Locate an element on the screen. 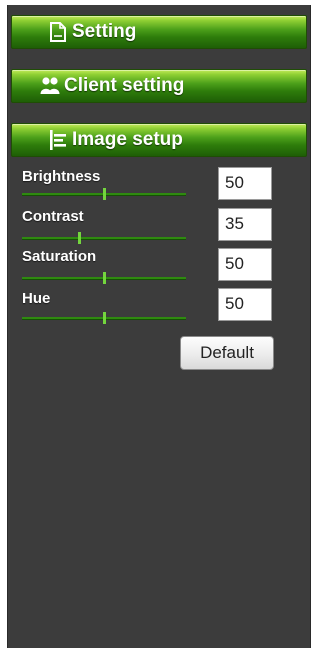  menu-client-setting: Client setting is located at coordinates (159, 86).